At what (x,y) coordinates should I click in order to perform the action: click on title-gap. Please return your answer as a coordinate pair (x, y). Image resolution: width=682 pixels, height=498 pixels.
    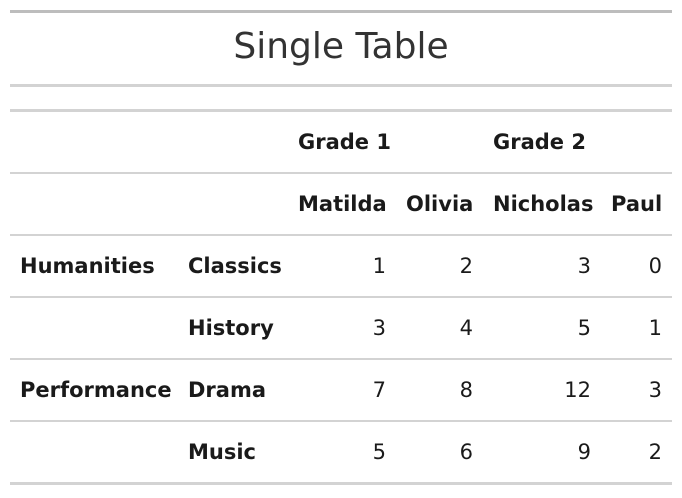
    Looking at the image, I should click on (341, 98).